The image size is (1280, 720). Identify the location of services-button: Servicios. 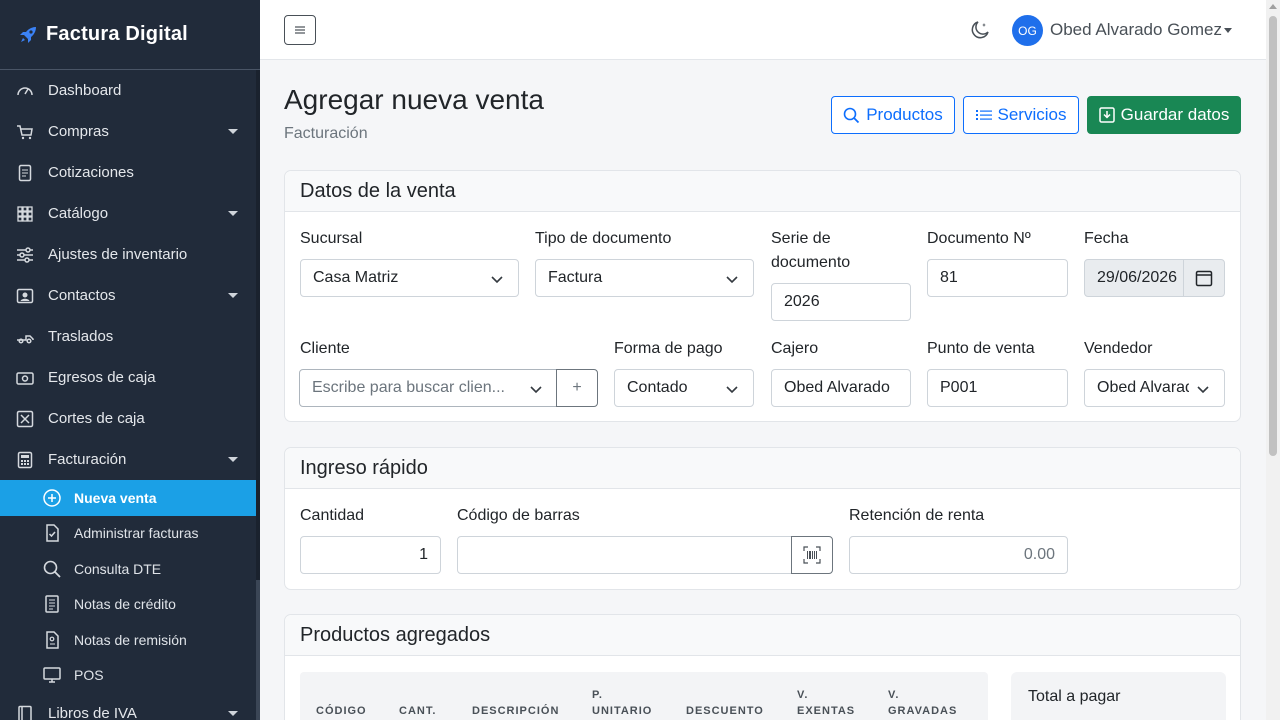
(1021, 115).